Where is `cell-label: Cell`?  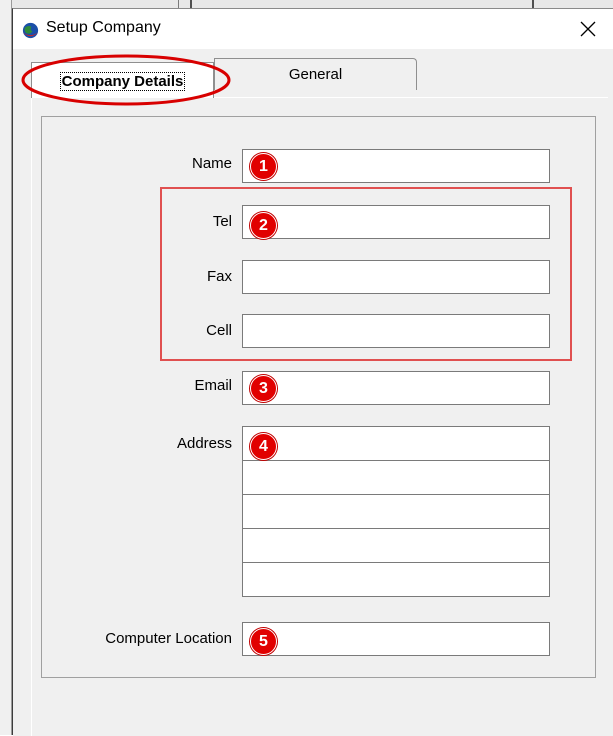
cell-label: Cell is located at coordinates (219, 330).